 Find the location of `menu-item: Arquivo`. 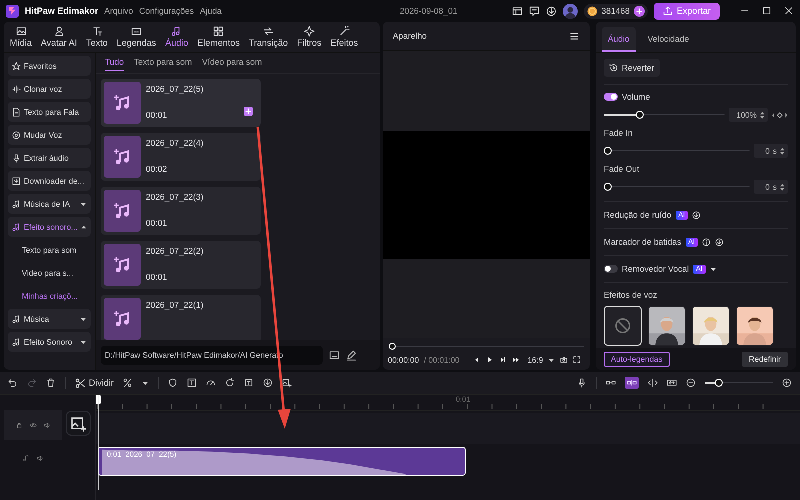

menu-item: Arquivo is located at coordinates (119, 11).